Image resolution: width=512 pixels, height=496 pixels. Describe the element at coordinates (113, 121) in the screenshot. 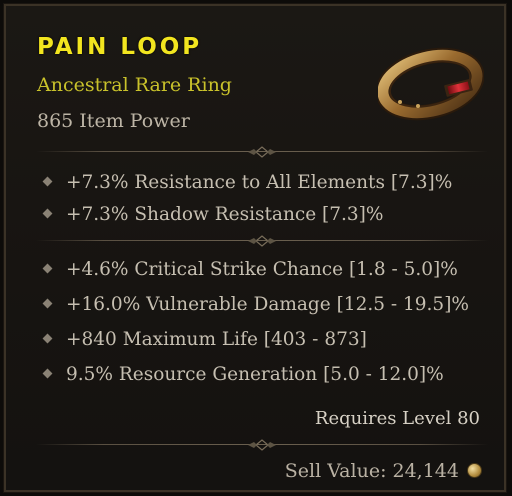

I see `item-power: 865 Item Power` at that location.